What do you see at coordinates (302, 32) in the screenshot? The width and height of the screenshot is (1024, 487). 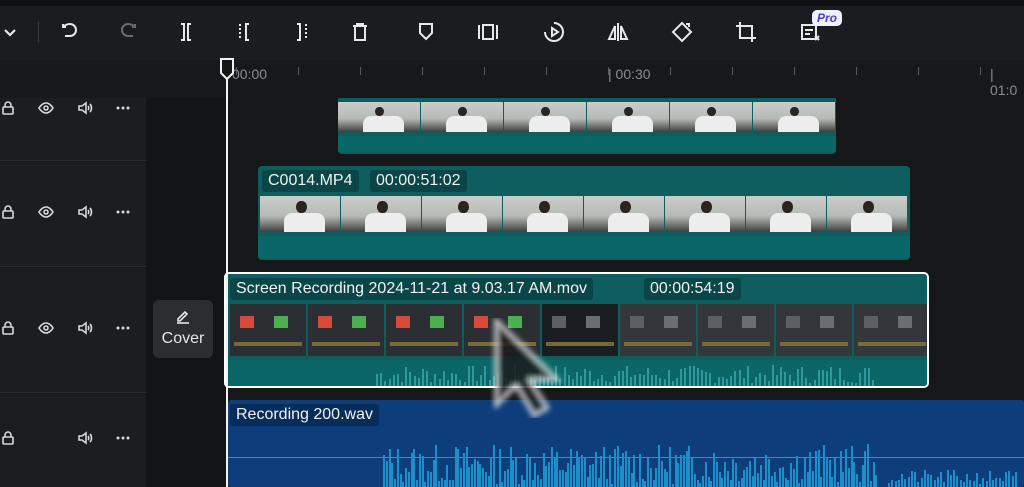 I see `trim-right-icon` at bounding box center [302, 32].